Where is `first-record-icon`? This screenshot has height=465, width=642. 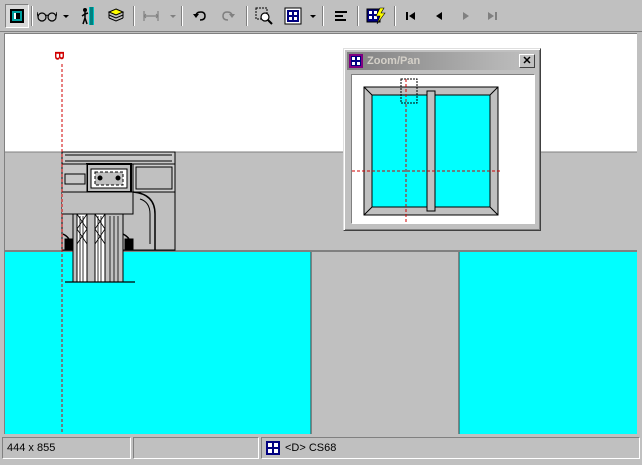
first-record-icon is located at coordinates (410, 16).